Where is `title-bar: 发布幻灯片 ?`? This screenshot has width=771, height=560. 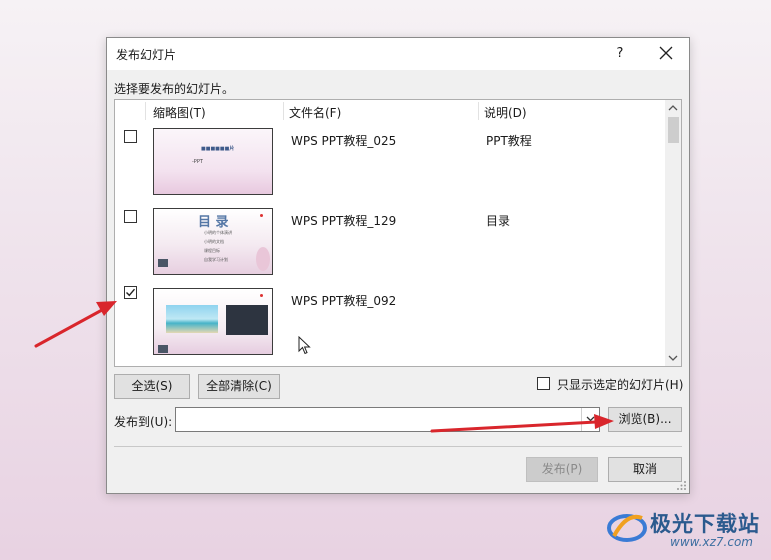 title-bar: 发布幻灯片 ? is located at coordinates (398, 54).